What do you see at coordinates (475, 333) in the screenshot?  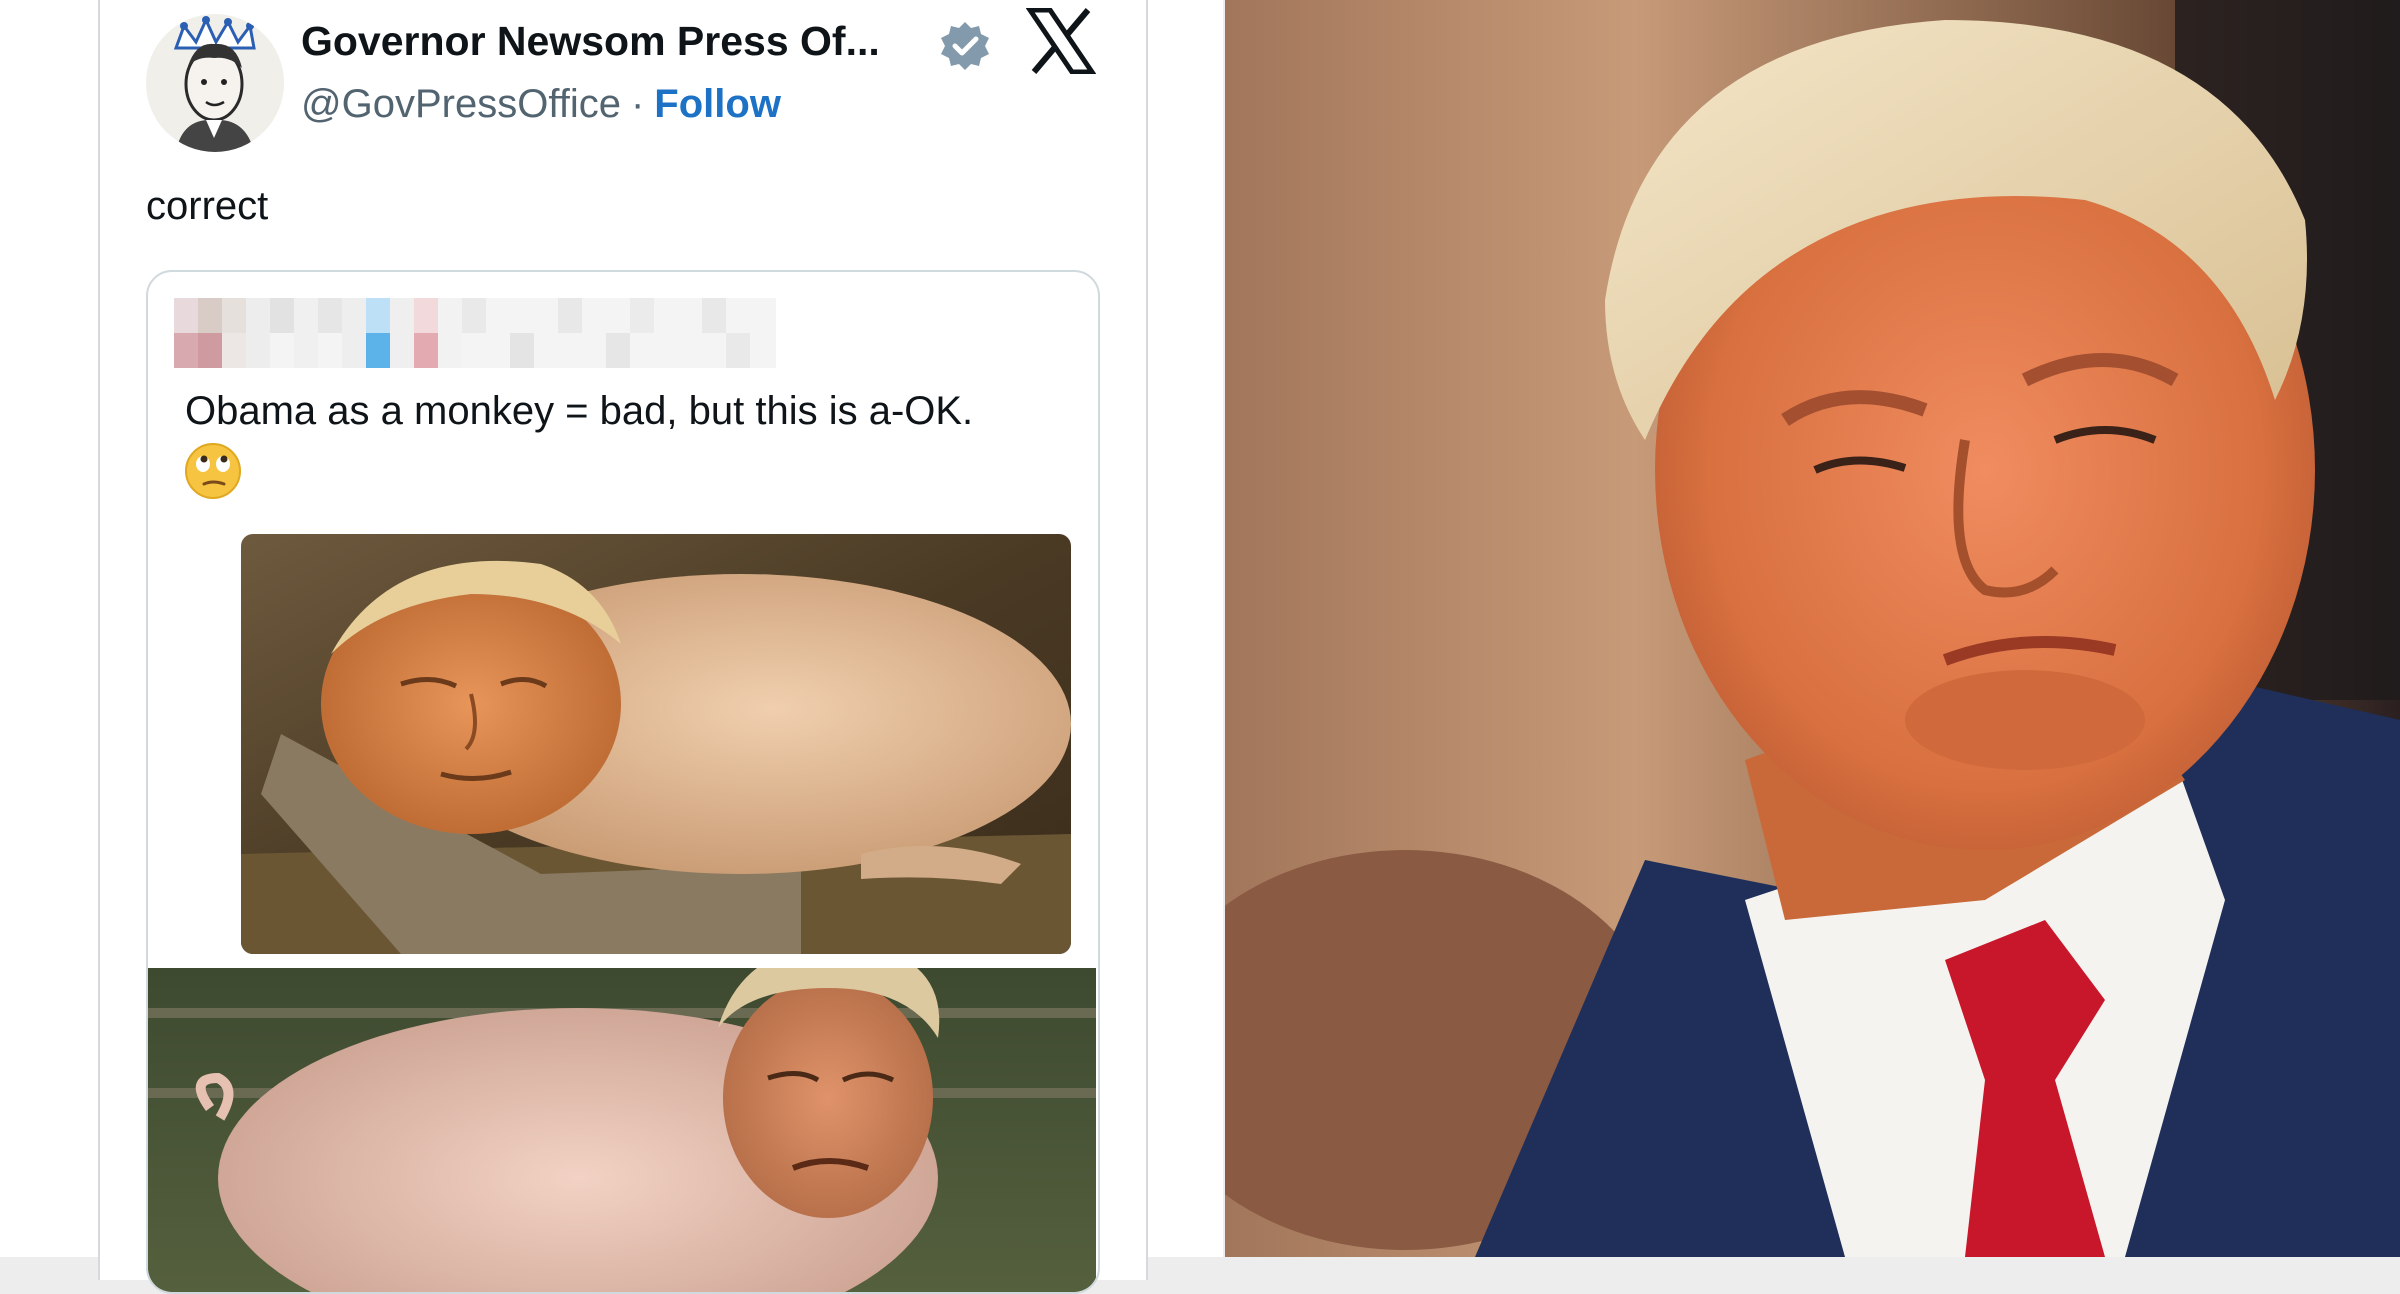 I see `redacted-author-name` at bounding box center [475, 333].